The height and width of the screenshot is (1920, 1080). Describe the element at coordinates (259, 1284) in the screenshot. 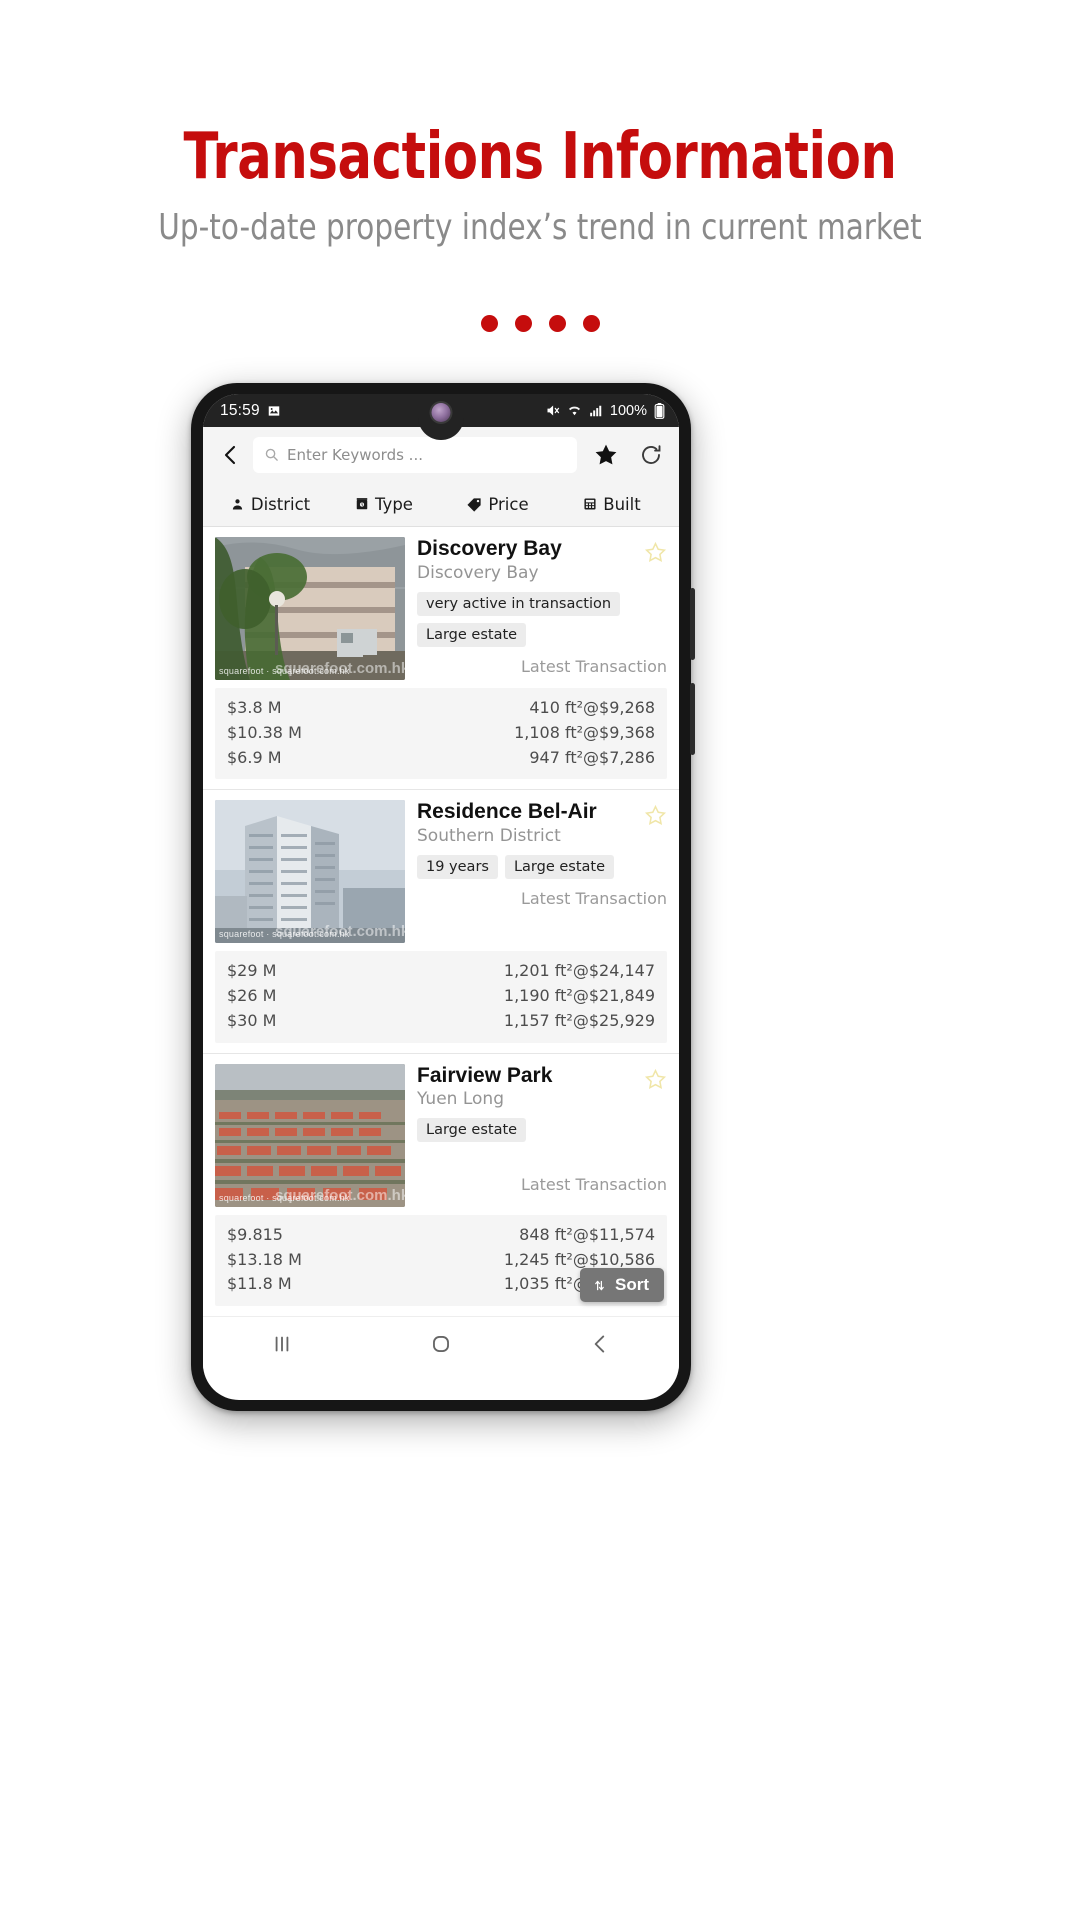

I see `transaction-price: $11.8 M` at that location.